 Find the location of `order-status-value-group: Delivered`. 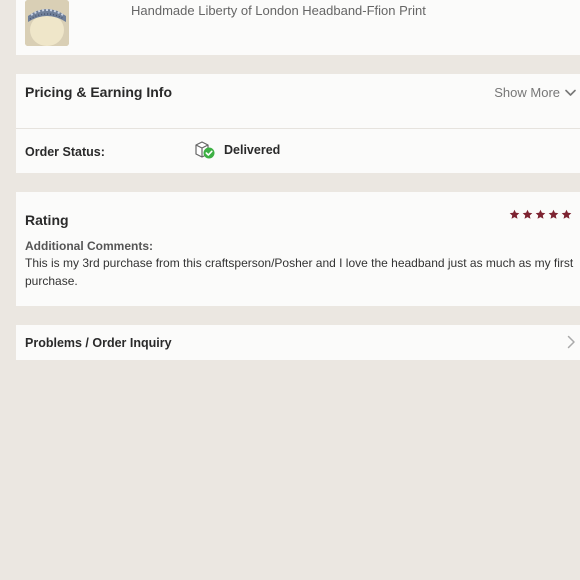

order-status-value-group: Delivered is located at coordinates (237, 150).